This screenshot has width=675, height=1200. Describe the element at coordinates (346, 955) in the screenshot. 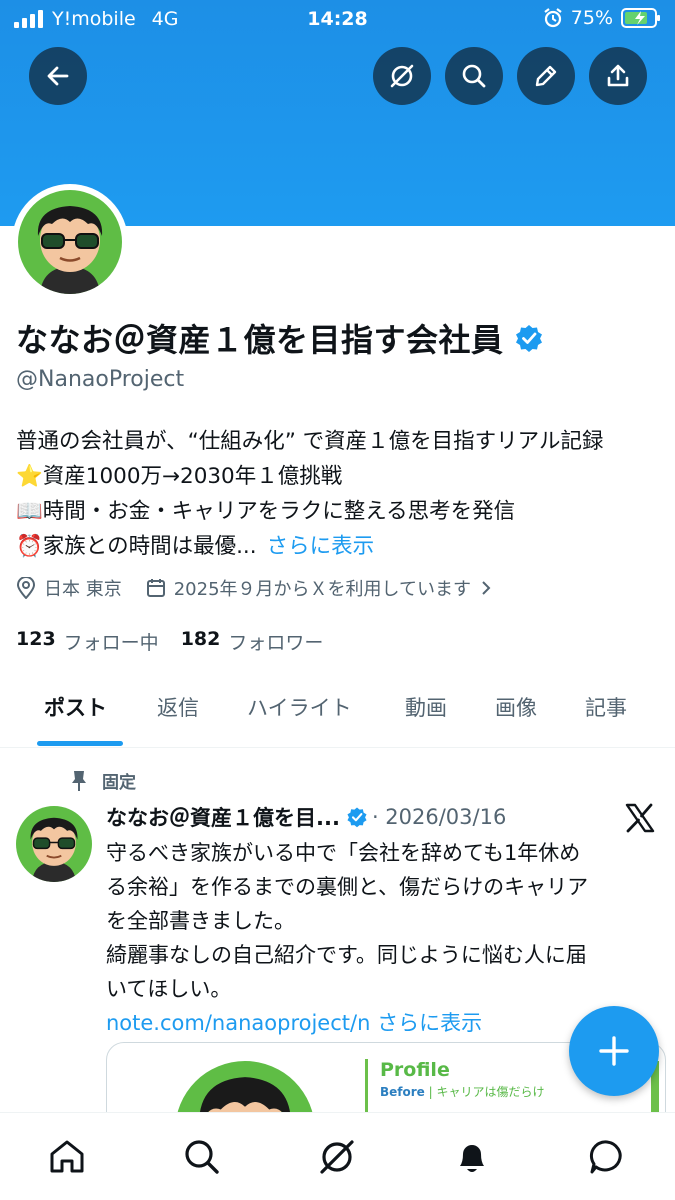

I see `post-text-line: 綺麗事なしの自己紹介です。同じように悩む人に届` at that location.